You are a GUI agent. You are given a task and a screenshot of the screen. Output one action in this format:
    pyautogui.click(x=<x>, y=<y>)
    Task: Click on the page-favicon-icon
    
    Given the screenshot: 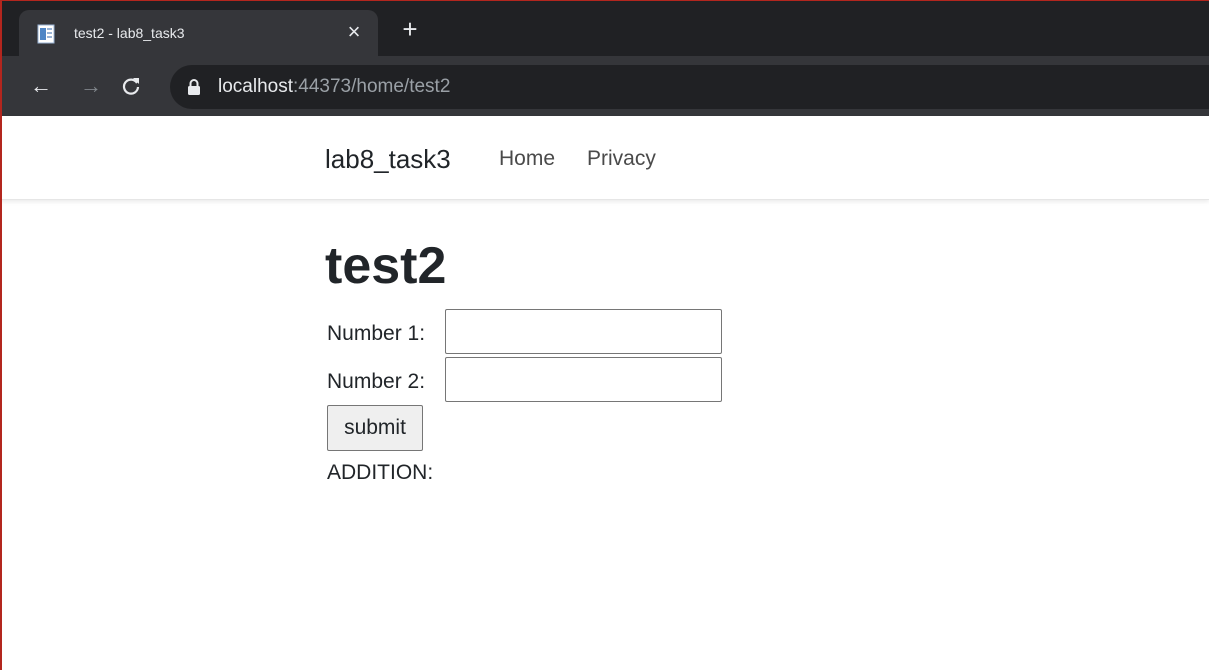 What is the action you would take?
    pyautogui.click(x=46, y=34)
    